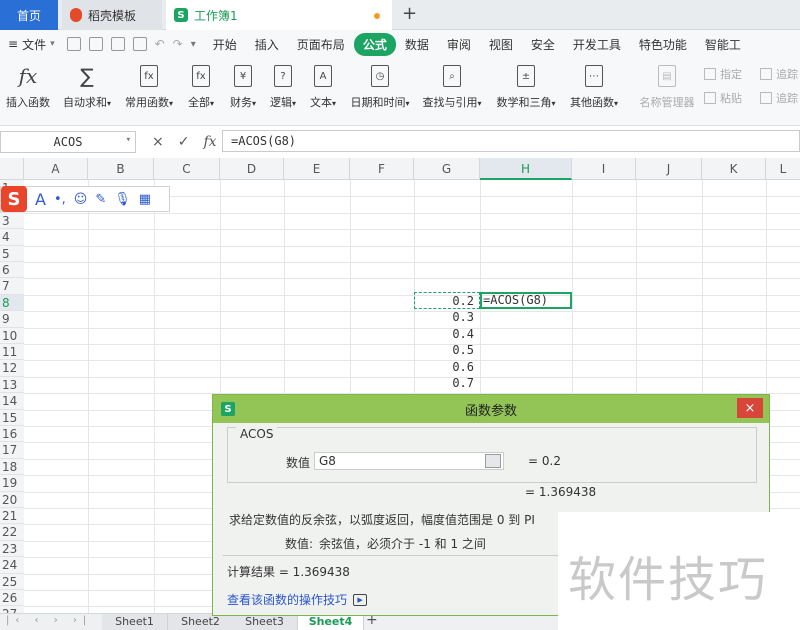 This screenshot has width=800, height=630. What do you see at coordinates (112, 15) in the screenshot?
I see `tab-template: 稻壳模板` at bounding box center [112, 15].